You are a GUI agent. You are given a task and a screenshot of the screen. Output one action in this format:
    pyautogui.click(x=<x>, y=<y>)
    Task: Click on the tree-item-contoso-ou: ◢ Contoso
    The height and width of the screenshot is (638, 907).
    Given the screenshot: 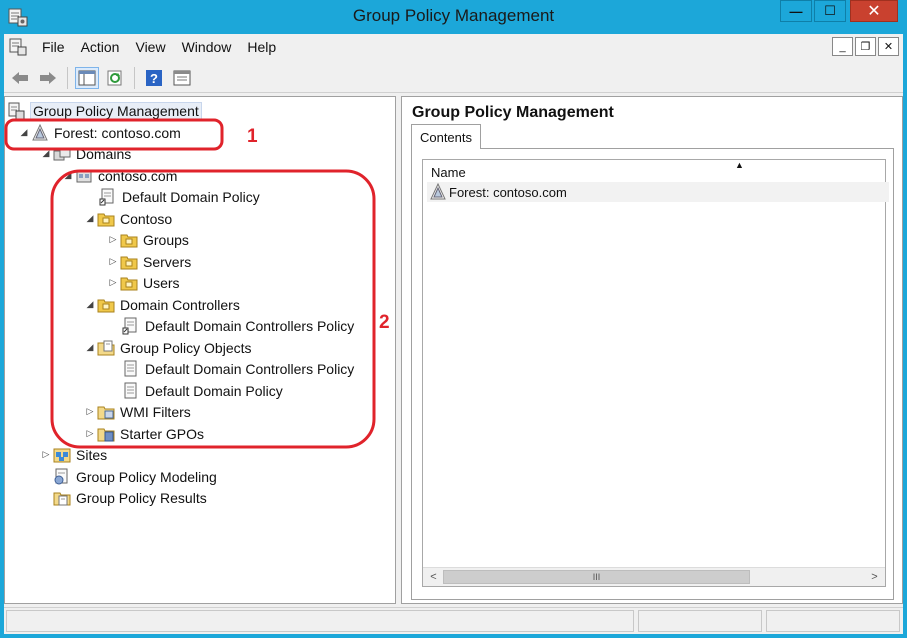 What is the action you would take?
    pyautogui.click(x=128, y=218)
    